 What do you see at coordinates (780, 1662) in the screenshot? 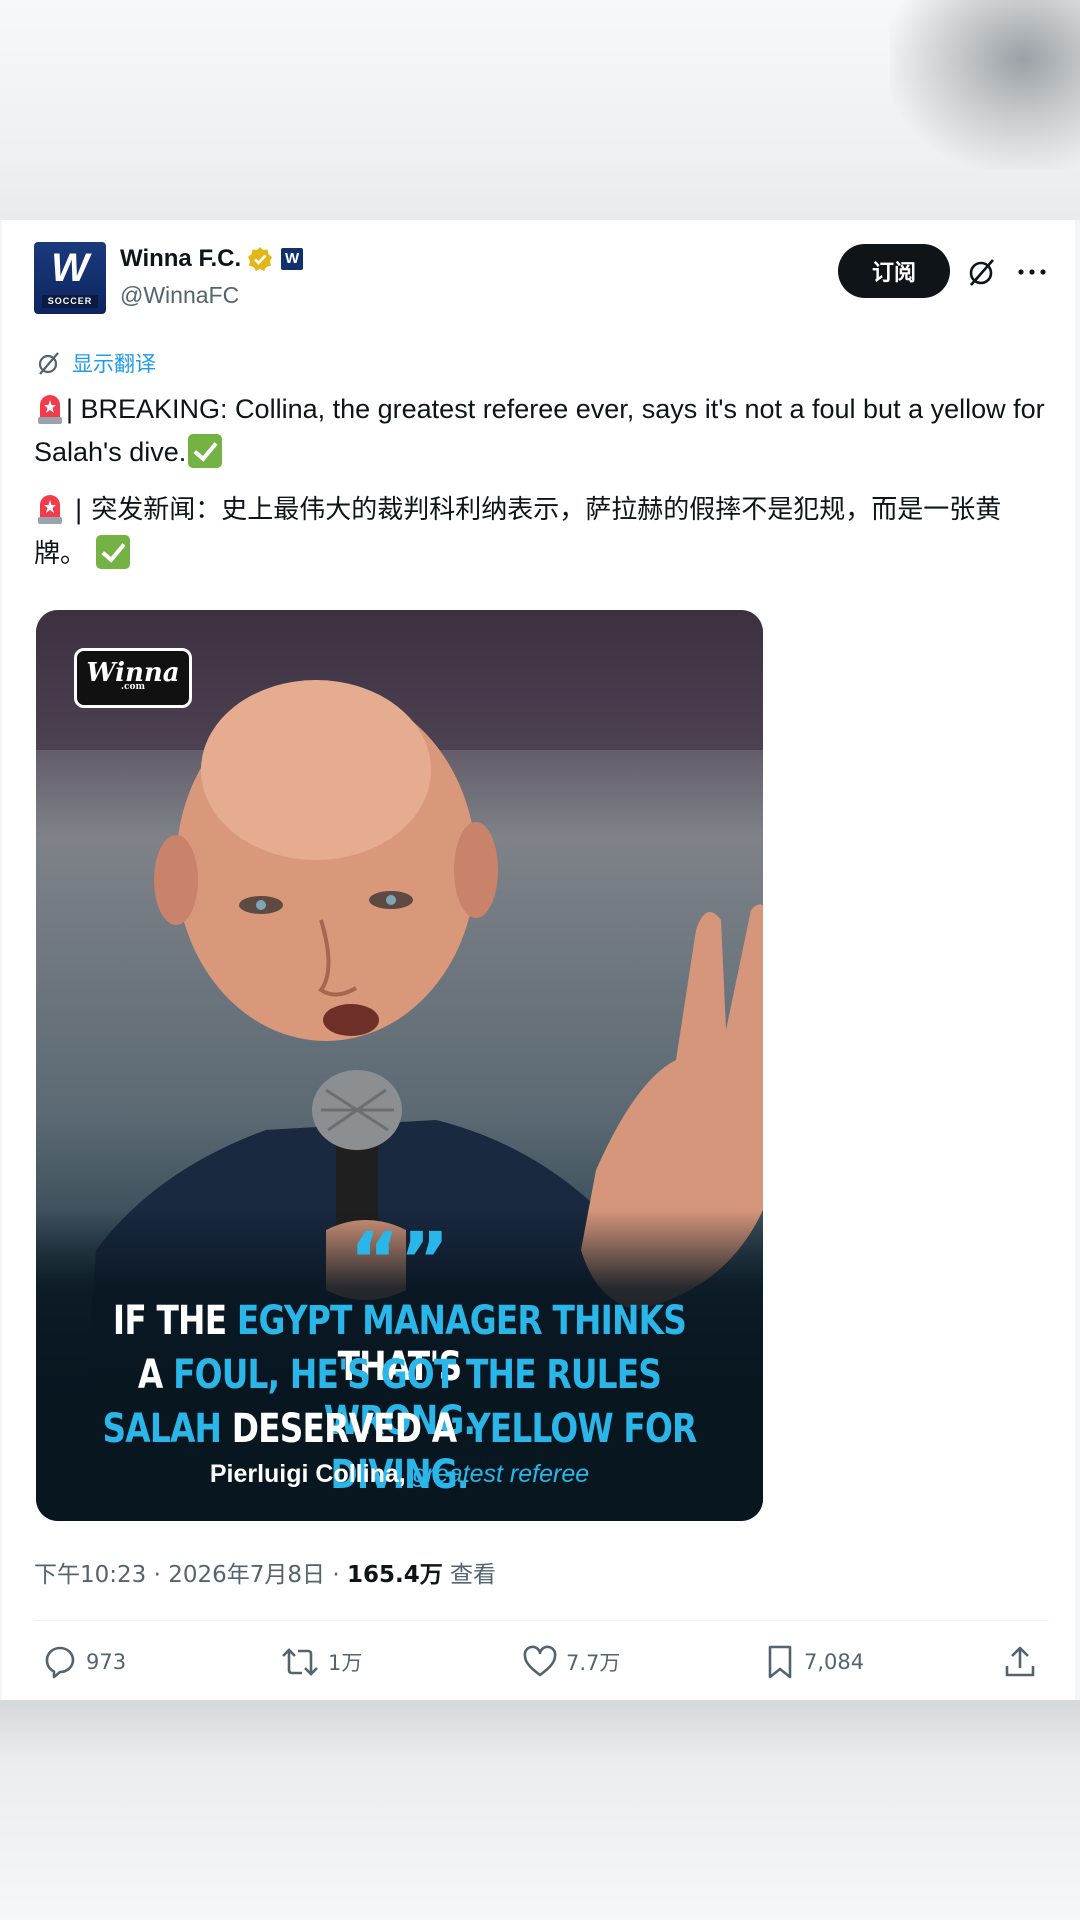
I see `bookmark-icon` at bounding box center [780, 1662].